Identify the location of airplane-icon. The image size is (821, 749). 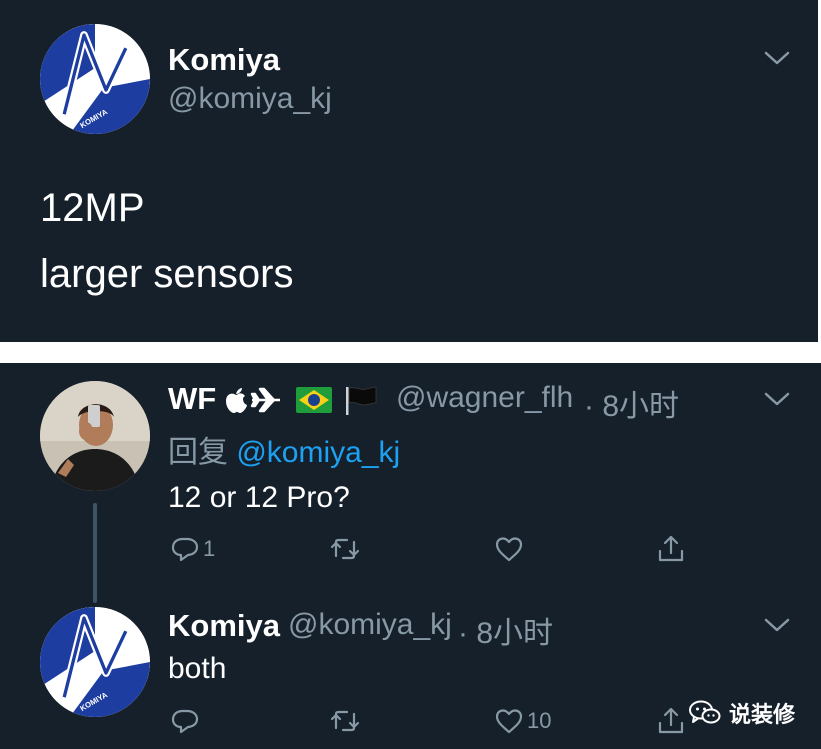
(265, 400).